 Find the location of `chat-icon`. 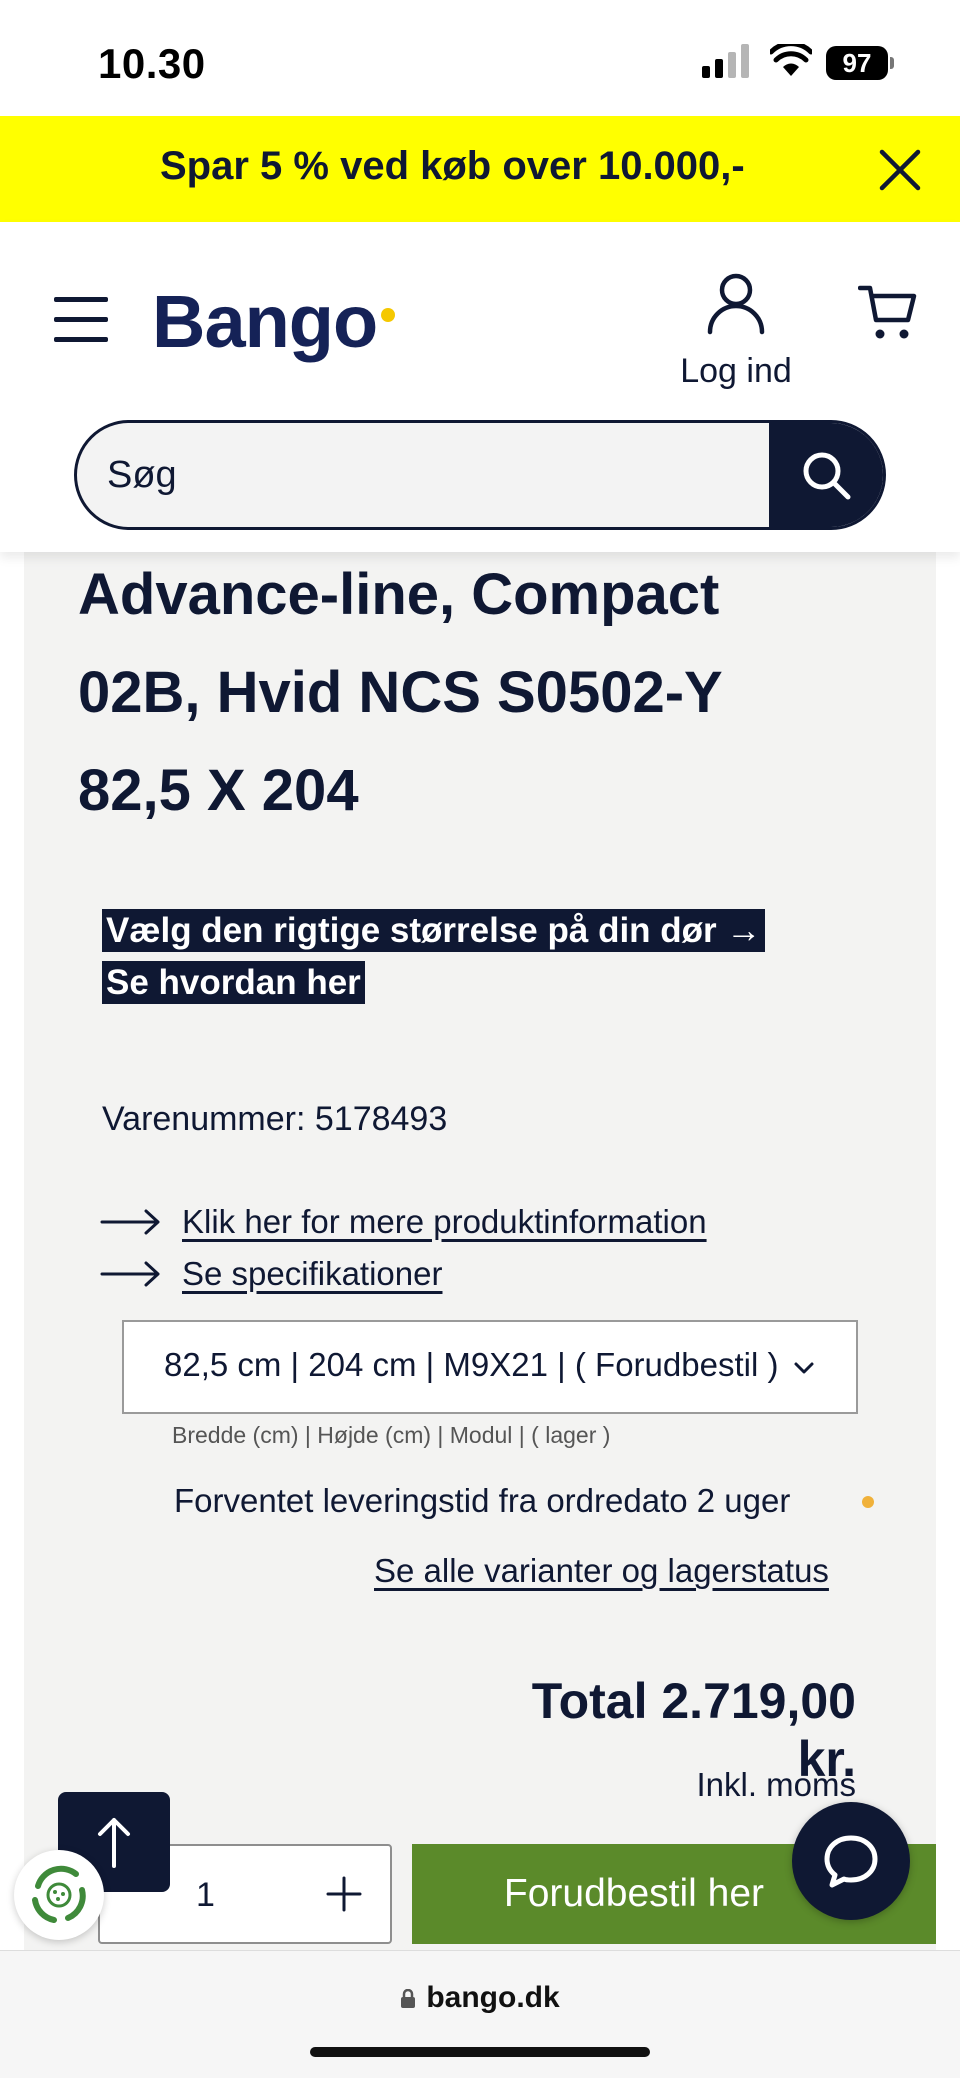

chat-icon is located at coordinates (851, 1861).